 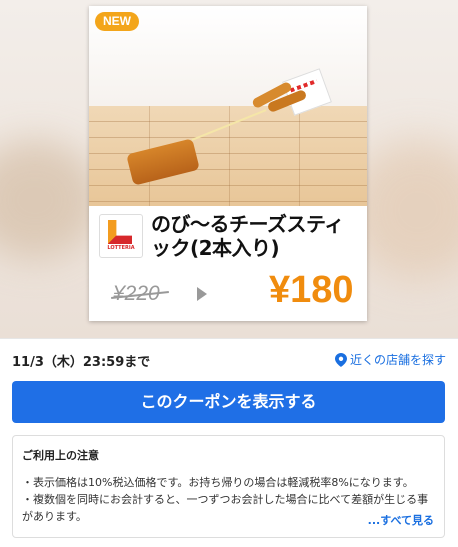 I want to click on lotteria-icon, so click(x=120, y=232).